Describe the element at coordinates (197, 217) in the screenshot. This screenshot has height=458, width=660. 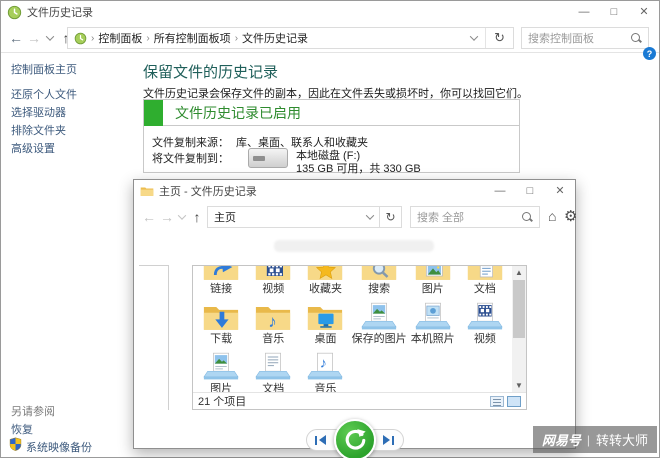
I see `up-button: ↑` at that location.